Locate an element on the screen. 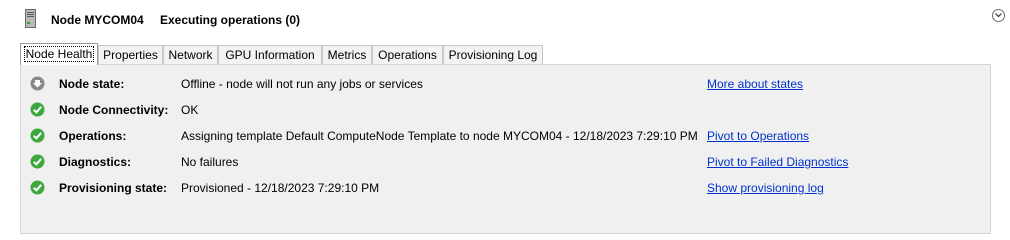 Image resolution: width=1010 pixels, height=240 pixels. pivot-to-failed-diagnostics-link: Pivot to Failed Diagnostics is located at coordinates (777, 162).